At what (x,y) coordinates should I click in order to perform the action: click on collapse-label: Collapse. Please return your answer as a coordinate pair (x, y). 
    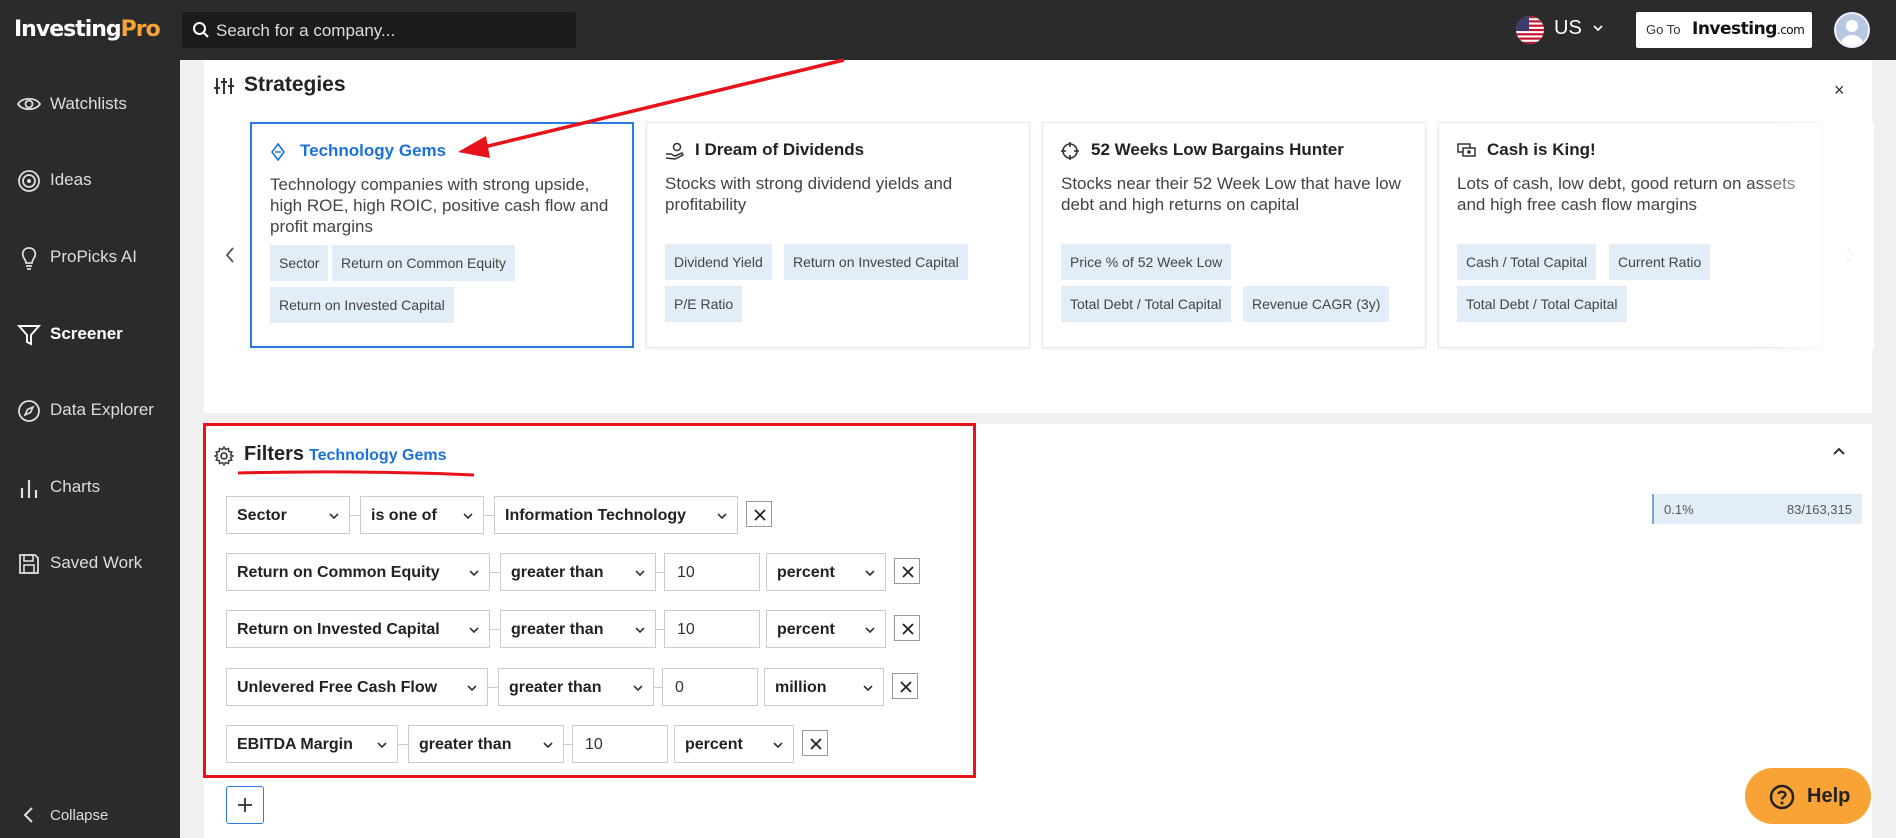
    Looking at the image, I should click on (79, 815).